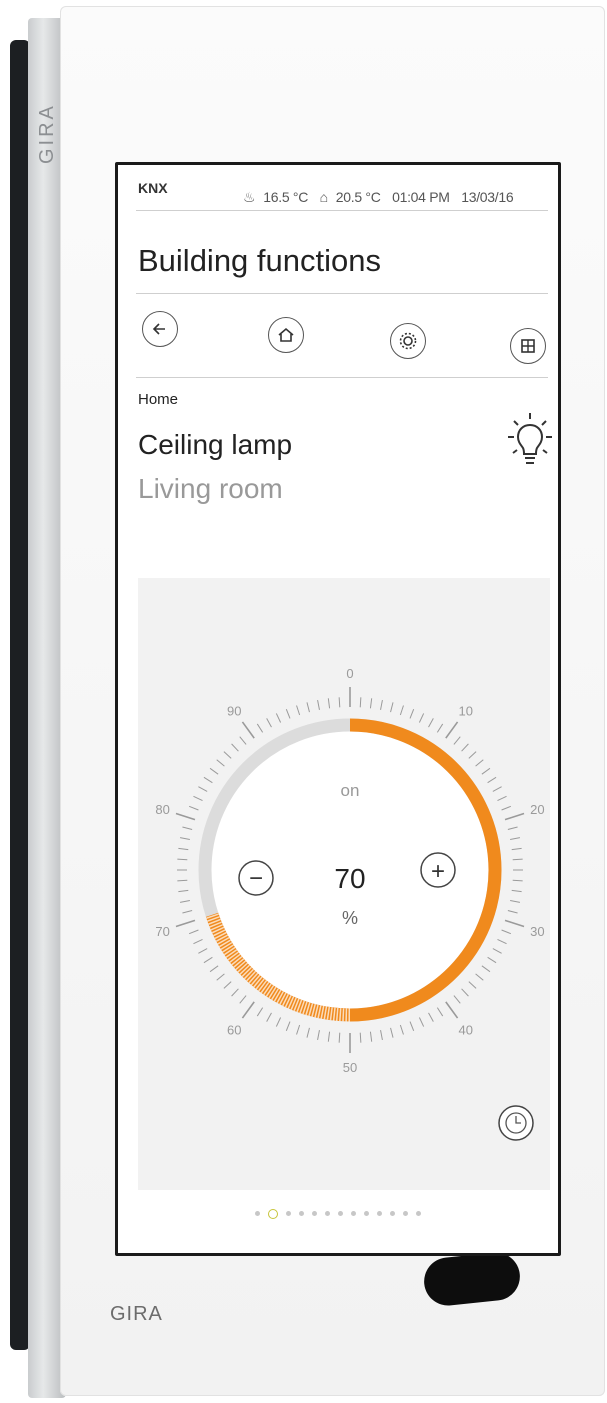  I want to click on outdoor-temp-icon: ♨, so click(249, 197).